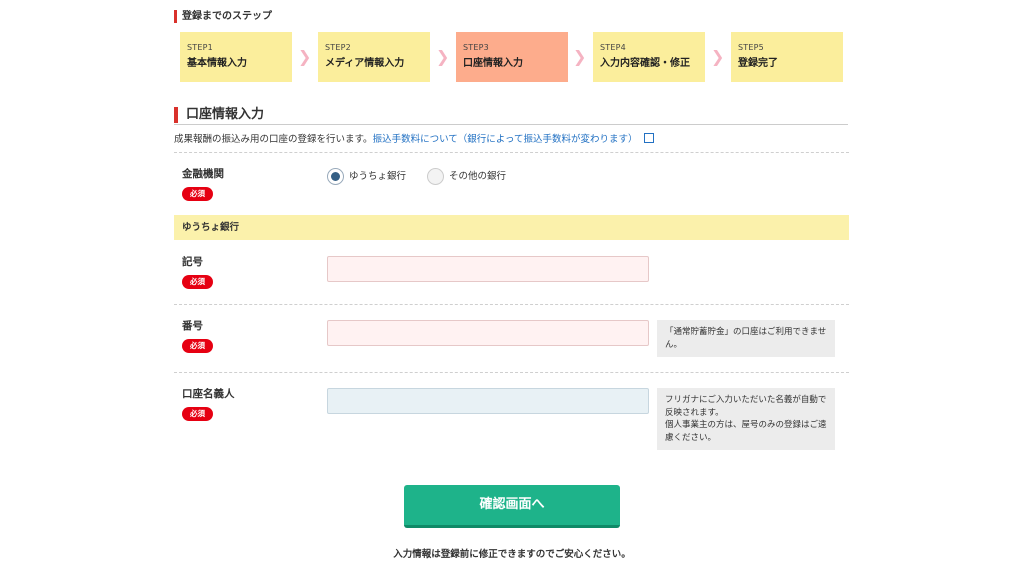 The height and width of the screenshot is (561, 1024). Describe the element at coordinates (436, 176) in the screenshot. I see `radio-unchecked-icon` at that location.